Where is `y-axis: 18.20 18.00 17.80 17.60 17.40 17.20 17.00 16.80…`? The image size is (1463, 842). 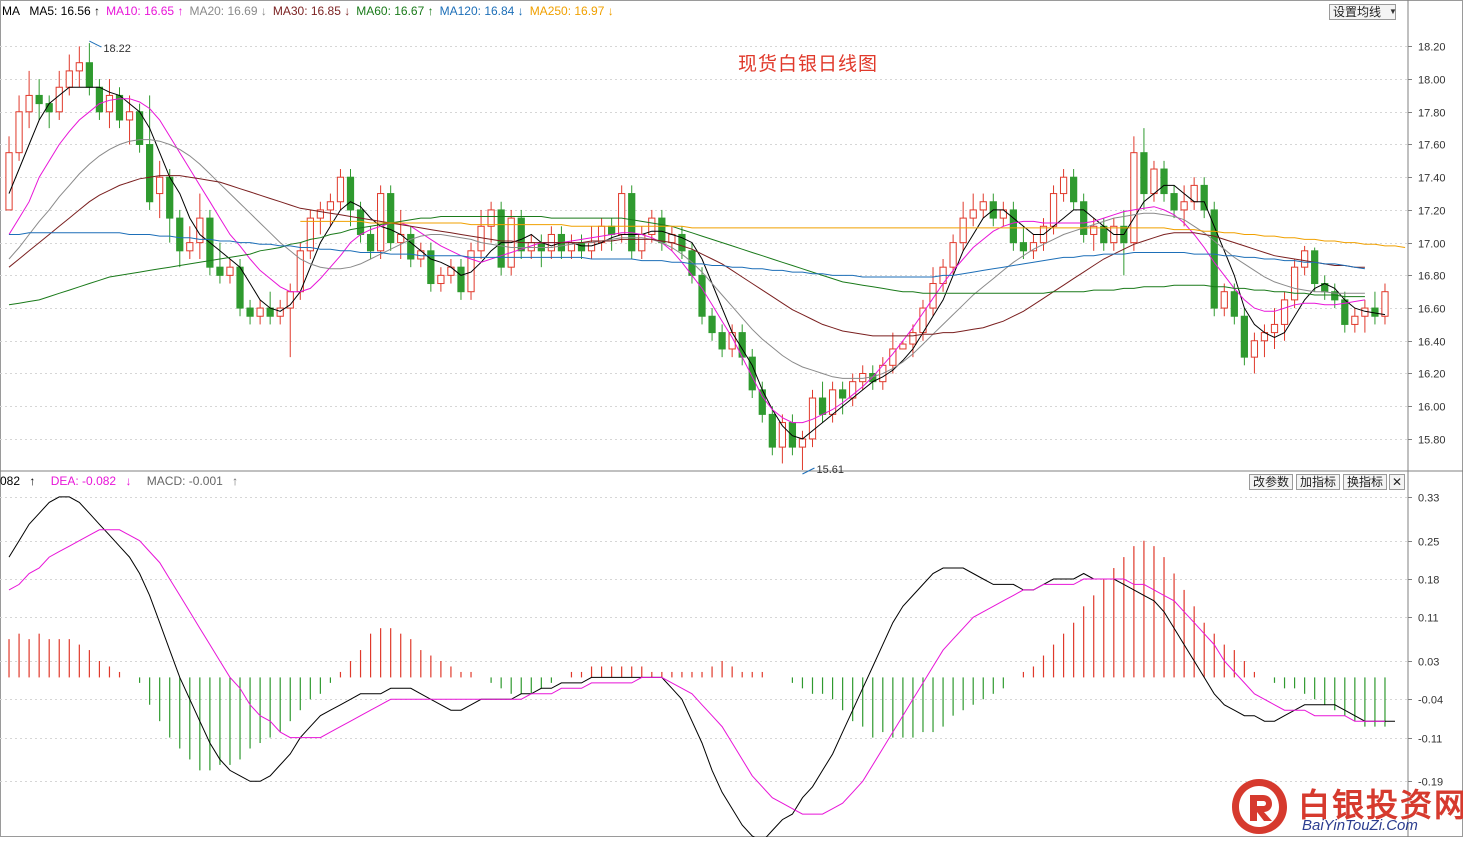 y-axis: 18.20 18.00 17.80 17.60 17.40 17.20 17.00 16.80… is located at coordinates (1427, 415).